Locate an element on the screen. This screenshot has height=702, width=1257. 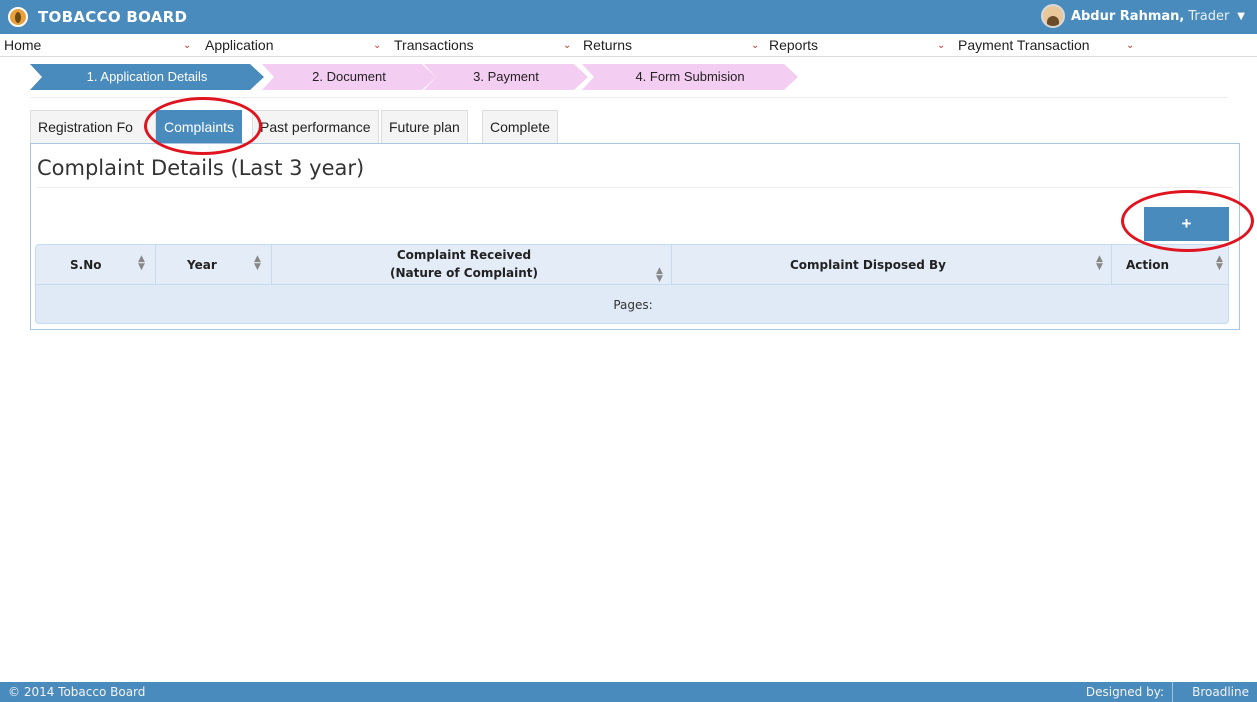
avatar is located at coordinates (1052, 16).